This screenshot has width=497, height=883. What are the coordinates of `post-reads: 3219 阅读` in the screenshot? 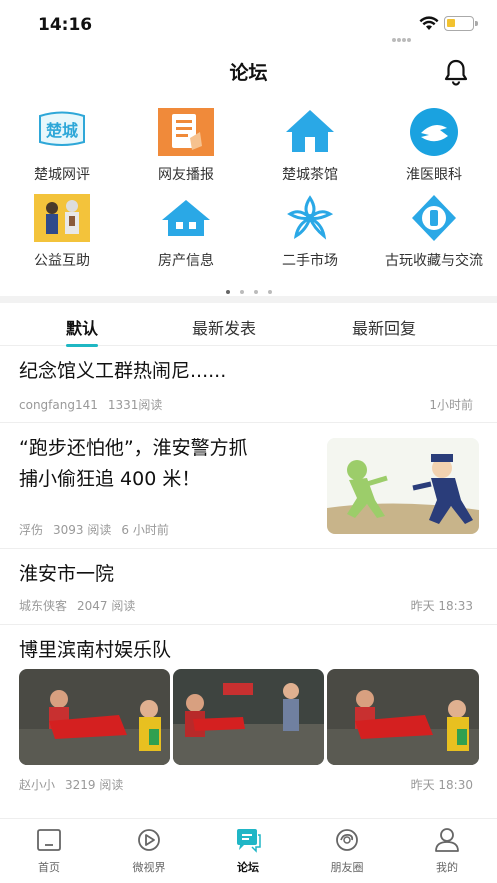 It's located at (94, 785).